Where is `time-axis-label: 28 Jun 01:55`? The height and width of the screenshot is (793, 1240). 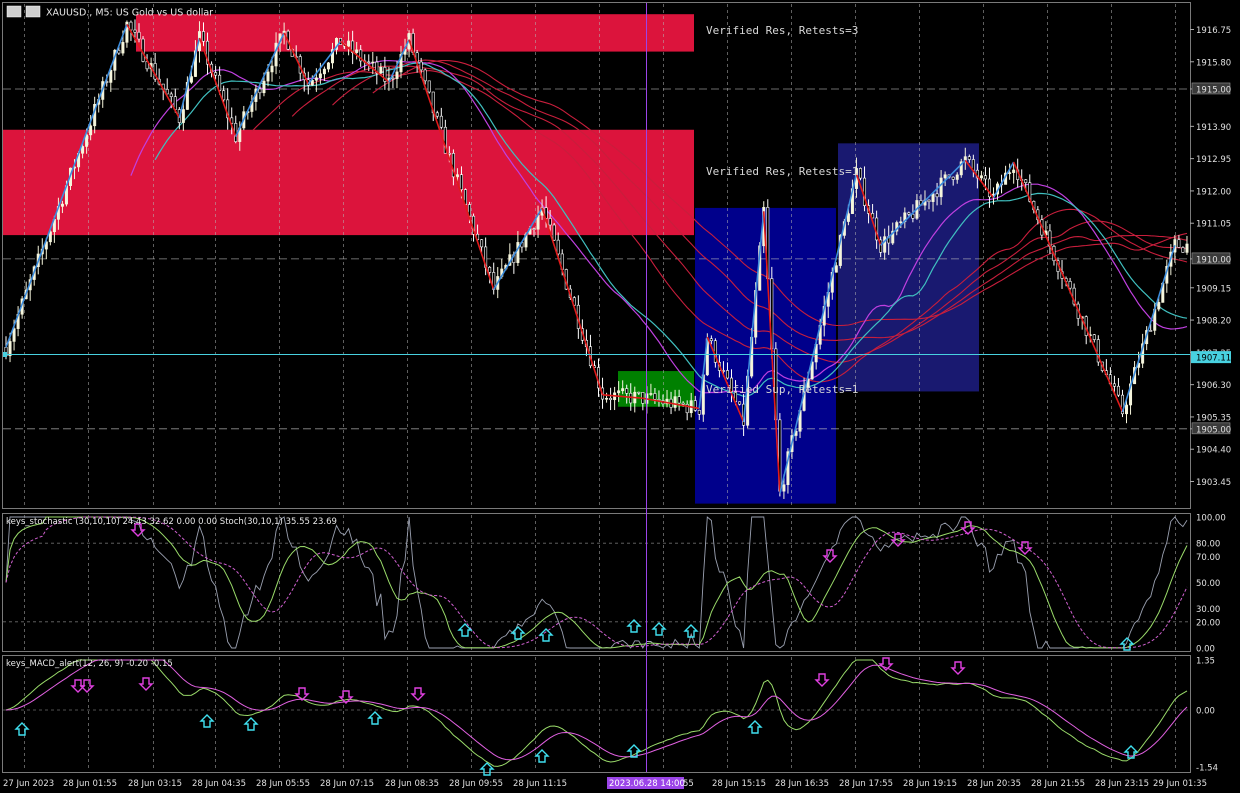
time-axis-label: 28 Jun 01:55 is located at coordinates (90, 784).